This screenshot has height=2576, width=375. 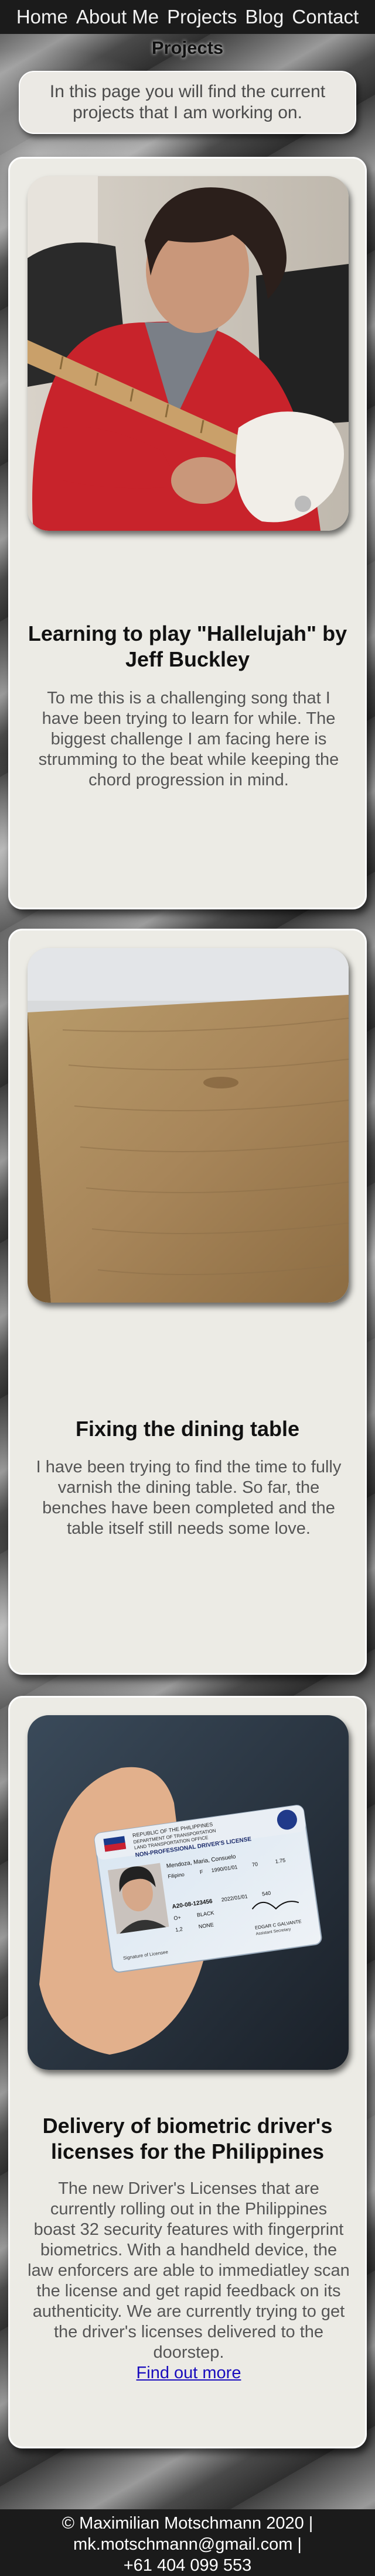 I want to click on table-photo-image, so click(x=189, y=1126).